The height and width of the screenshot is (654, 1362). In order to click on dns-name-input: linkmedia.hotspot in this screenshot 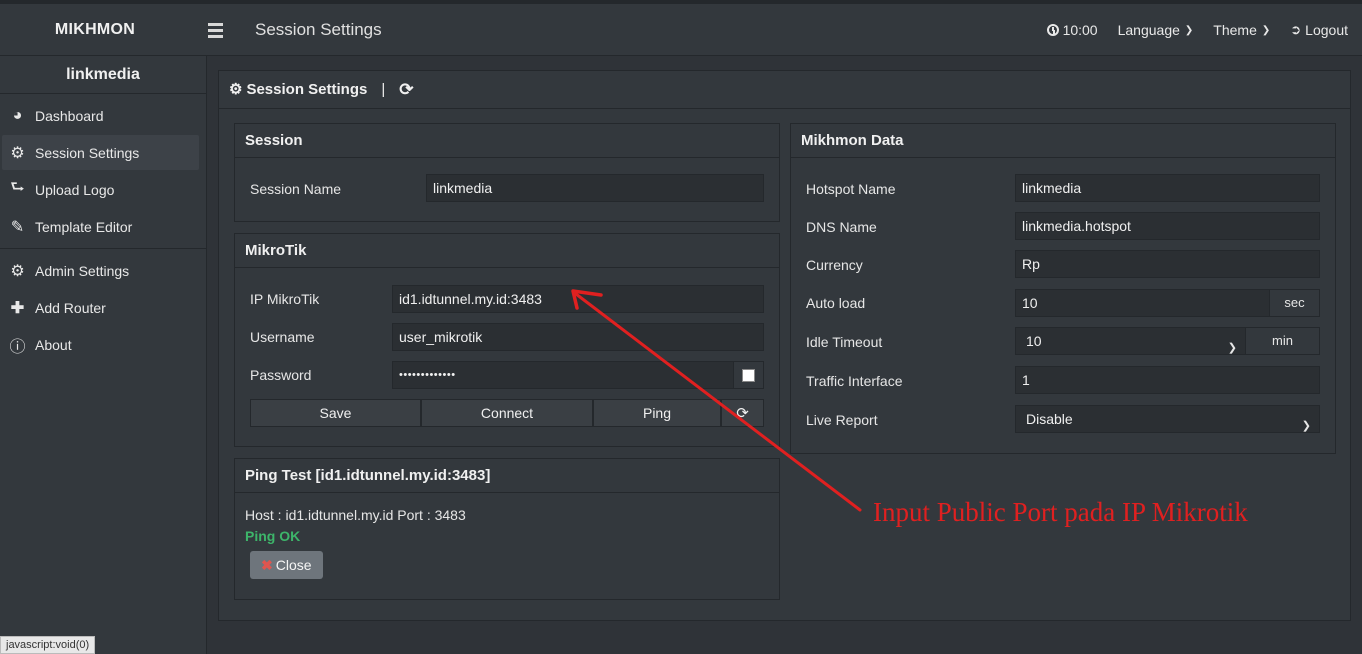, I will do `click(1167, 226)`.